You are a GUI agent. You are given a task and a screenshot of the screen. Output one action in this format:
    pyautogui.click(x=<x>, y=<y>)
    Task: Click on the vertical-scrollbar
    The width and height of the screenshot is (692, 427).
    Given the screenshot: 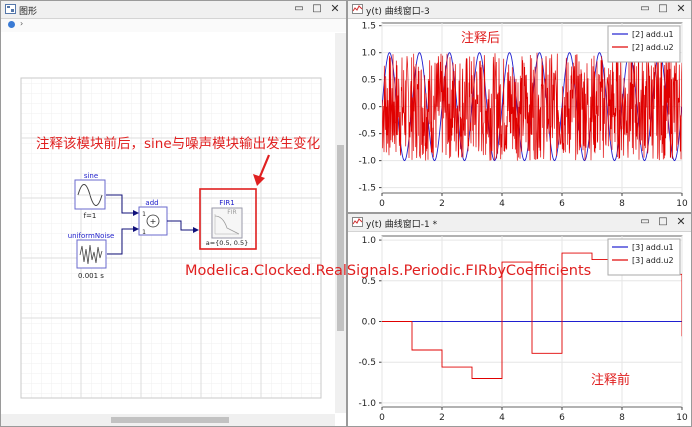 What is the action you would take?
    pyautogui.click(x=340, y=223)
    